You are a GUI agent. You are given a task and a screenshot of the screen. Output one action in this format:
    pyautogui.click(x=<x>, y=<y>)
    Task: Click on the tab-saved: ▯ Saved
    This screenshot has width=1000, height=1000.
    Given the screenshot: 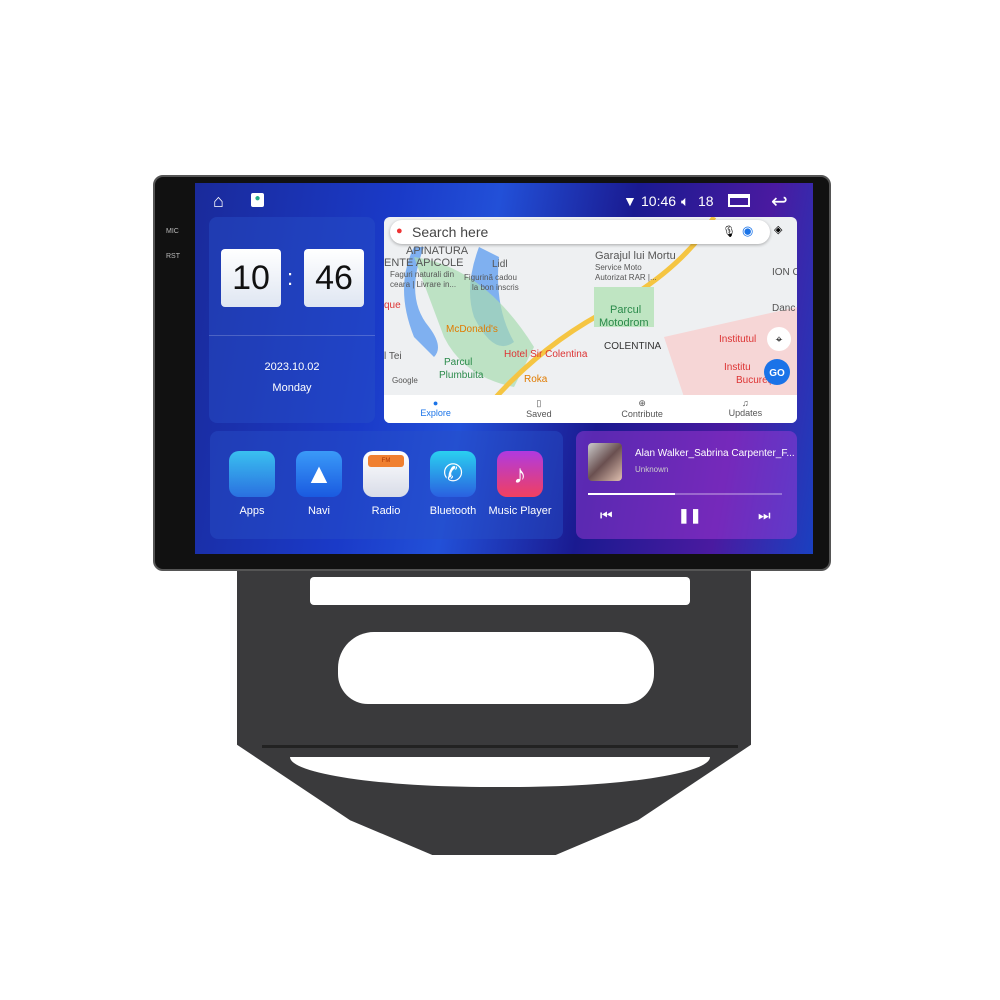 What is the action you would take?
    pyautogui.click(x=538, y=409)
    